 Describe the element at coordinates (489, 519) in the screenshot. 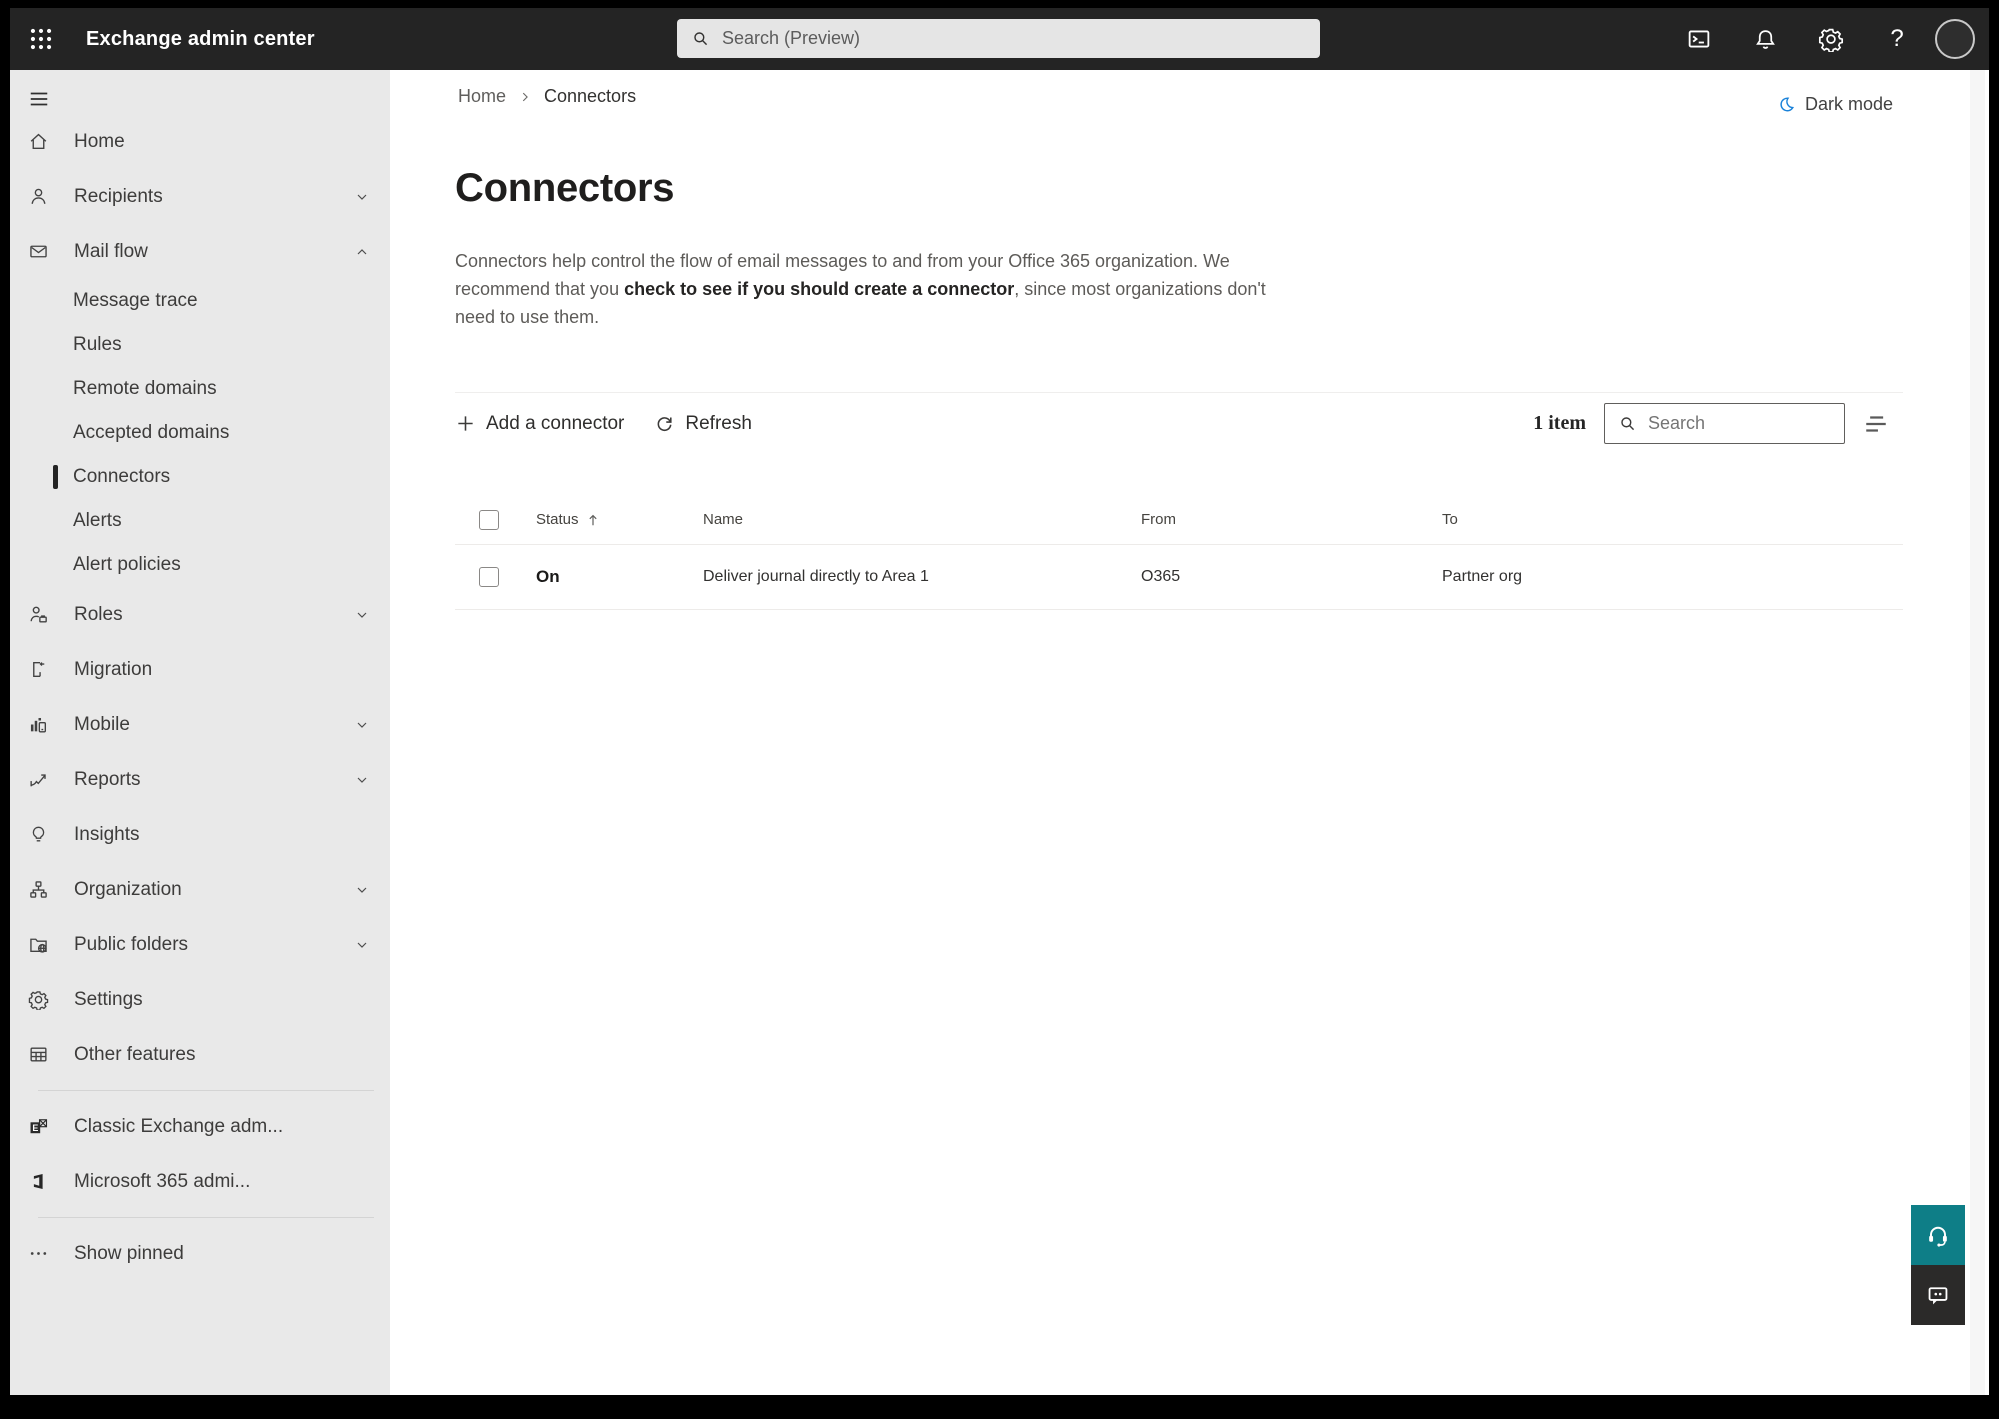

I see `select-all-checkbox` at that location.